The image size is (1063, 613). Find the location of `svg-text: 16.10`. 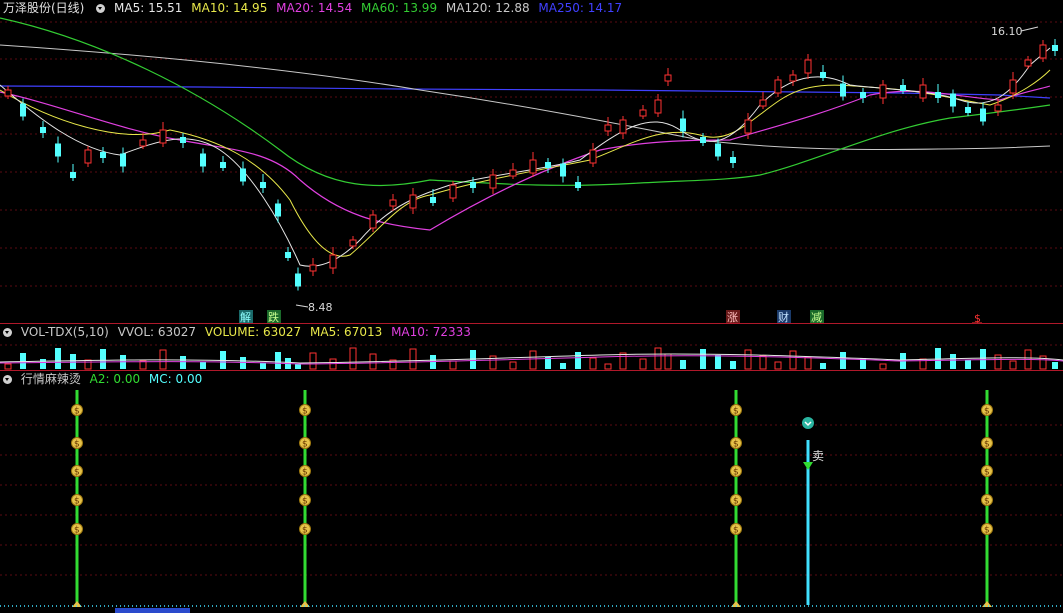

svg-text: 16.10 is located at coordinates (1007, 31).